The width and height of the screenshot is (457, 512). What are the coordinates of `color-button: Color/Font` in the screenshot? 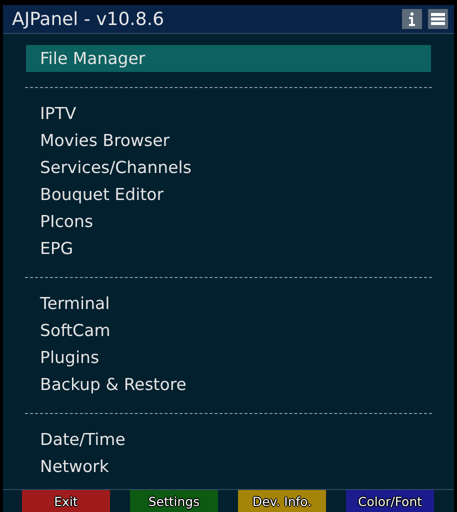 It's located at (390, 501).